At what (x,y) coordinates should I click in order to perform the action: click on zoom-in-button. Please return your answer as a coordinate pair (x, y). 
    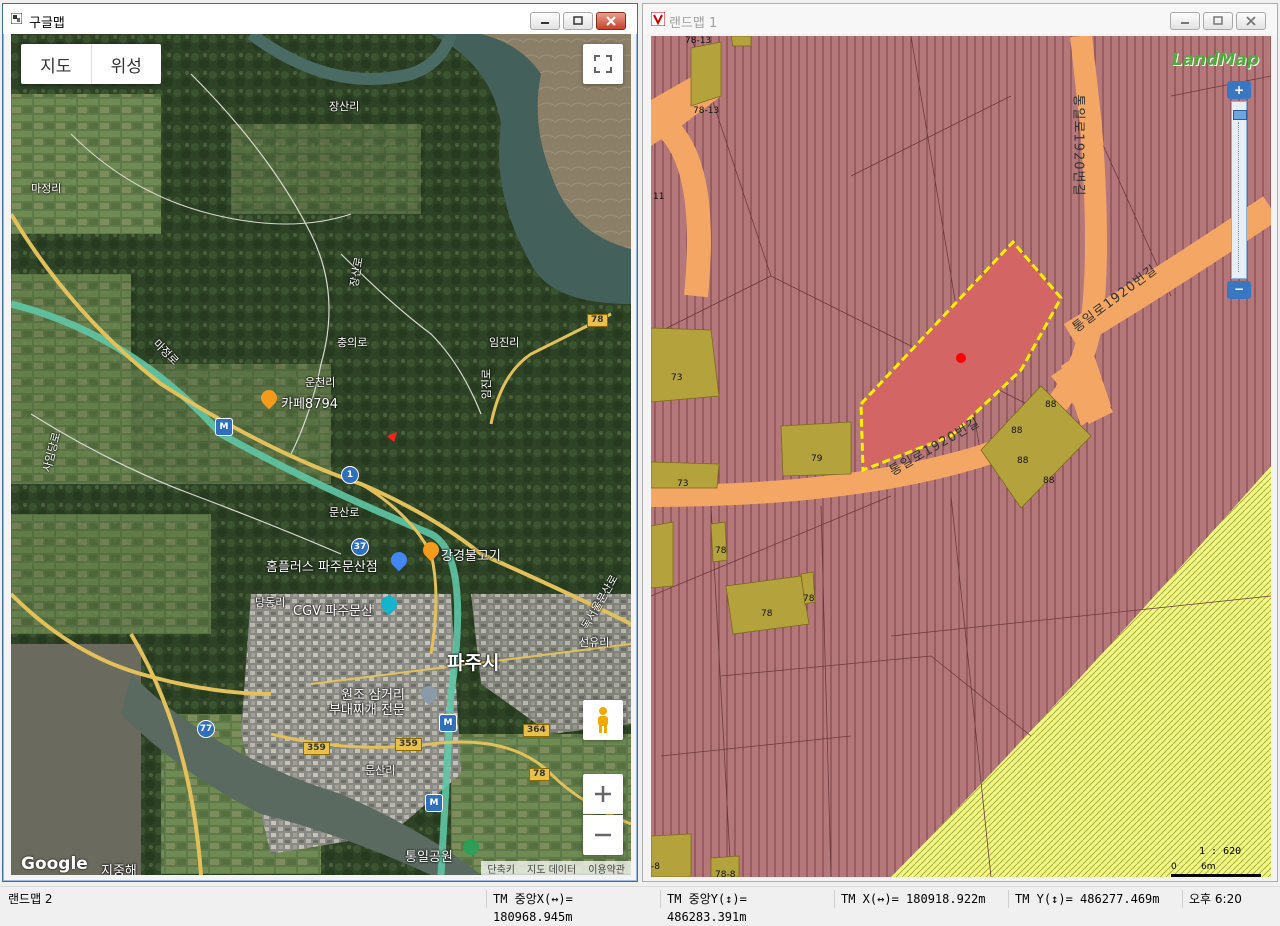
    Looking at the image, I should click on (603, 794).